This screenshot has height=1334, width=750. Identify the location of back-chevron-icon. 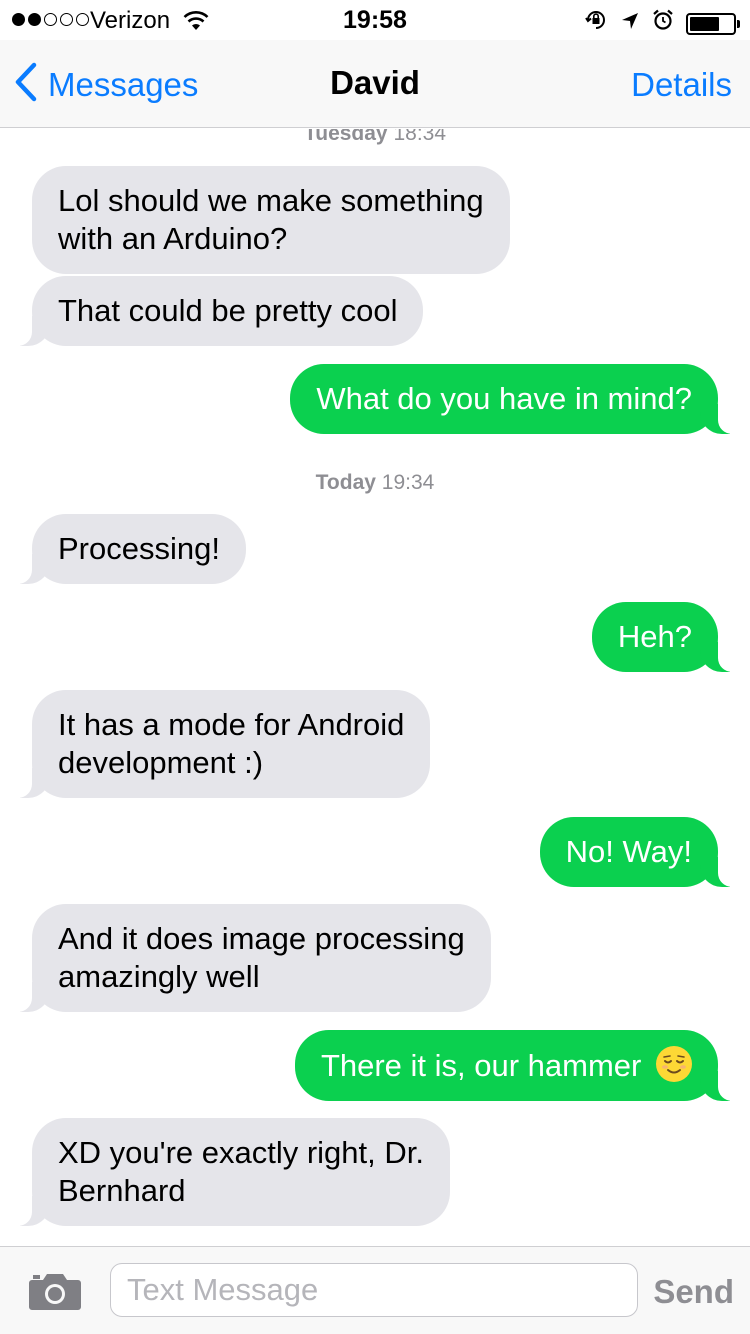
(26, 84).